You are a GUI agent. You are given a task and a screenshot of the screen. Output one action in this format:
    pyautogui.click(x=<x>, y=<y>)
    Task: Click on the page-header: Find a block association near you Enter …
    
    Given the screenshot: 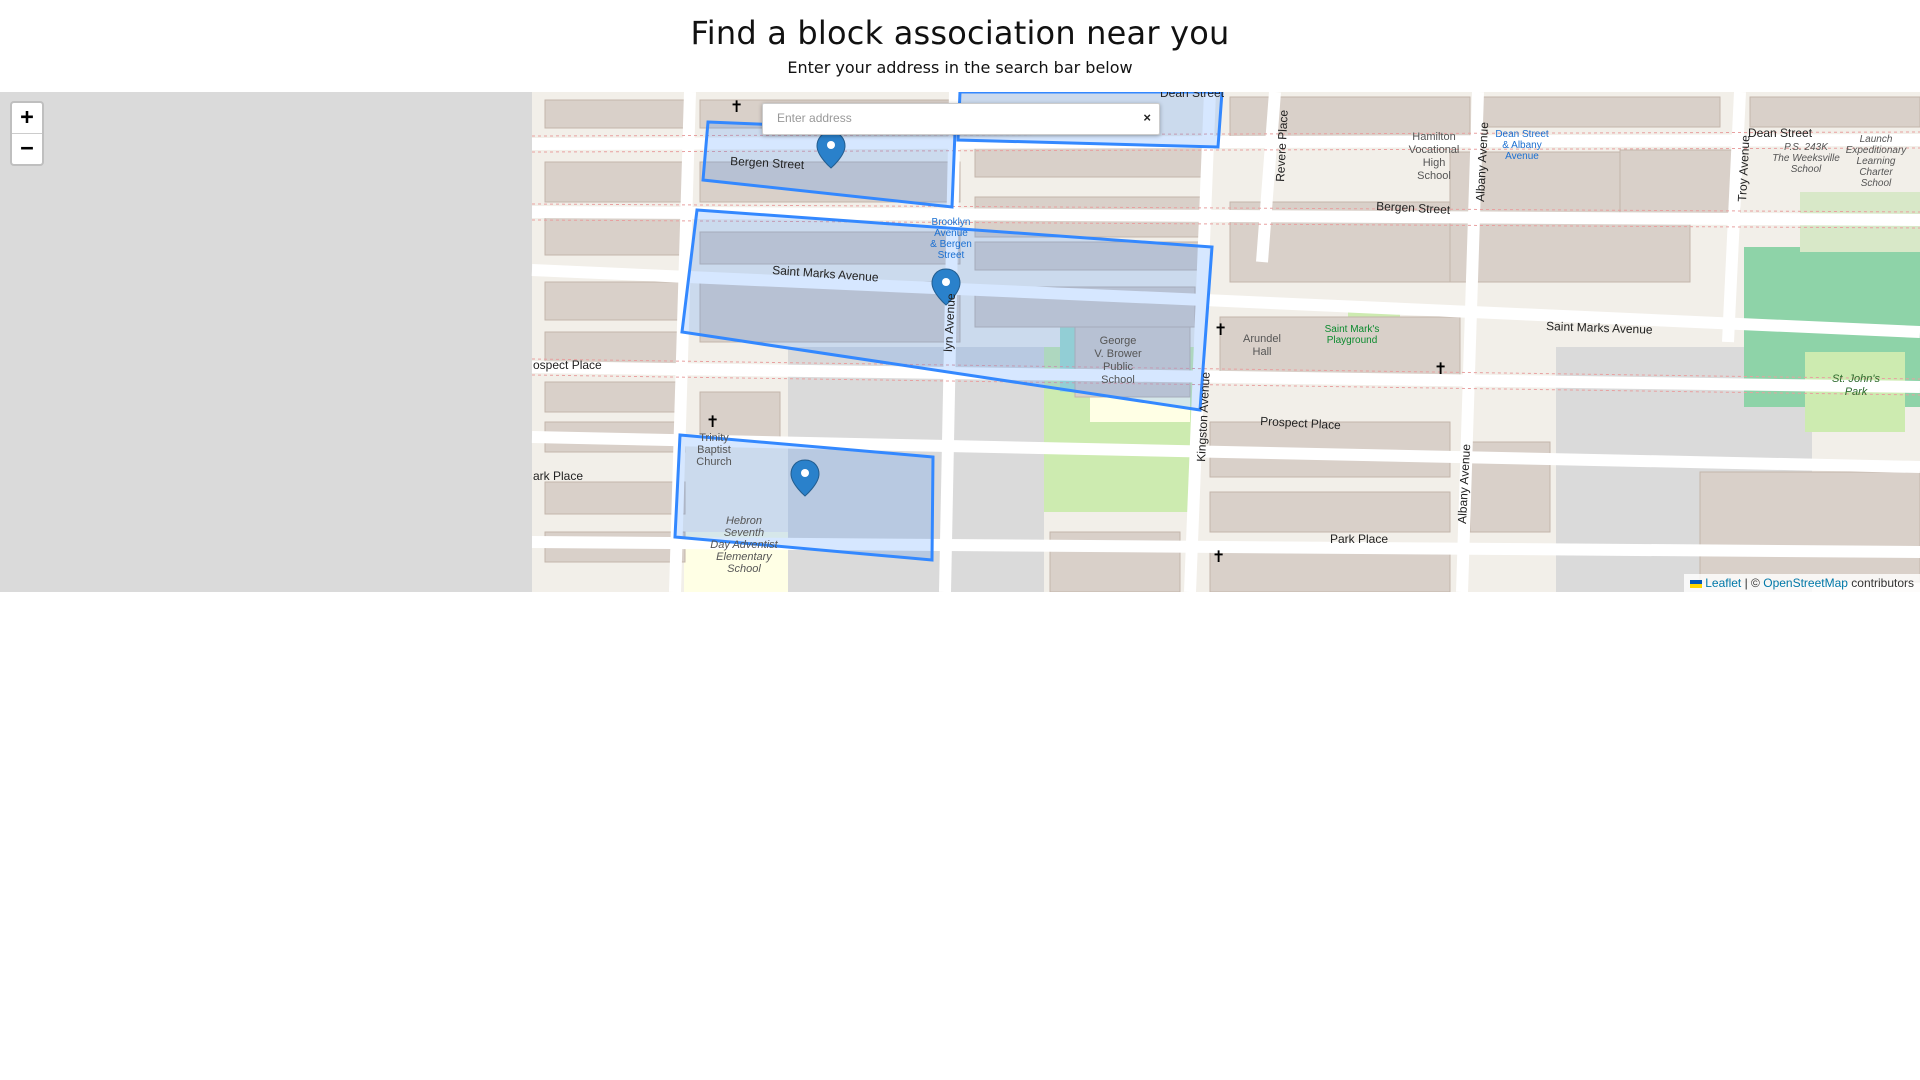 What is the action you would take?
    pyautogui.click(x=960, y=46)
    